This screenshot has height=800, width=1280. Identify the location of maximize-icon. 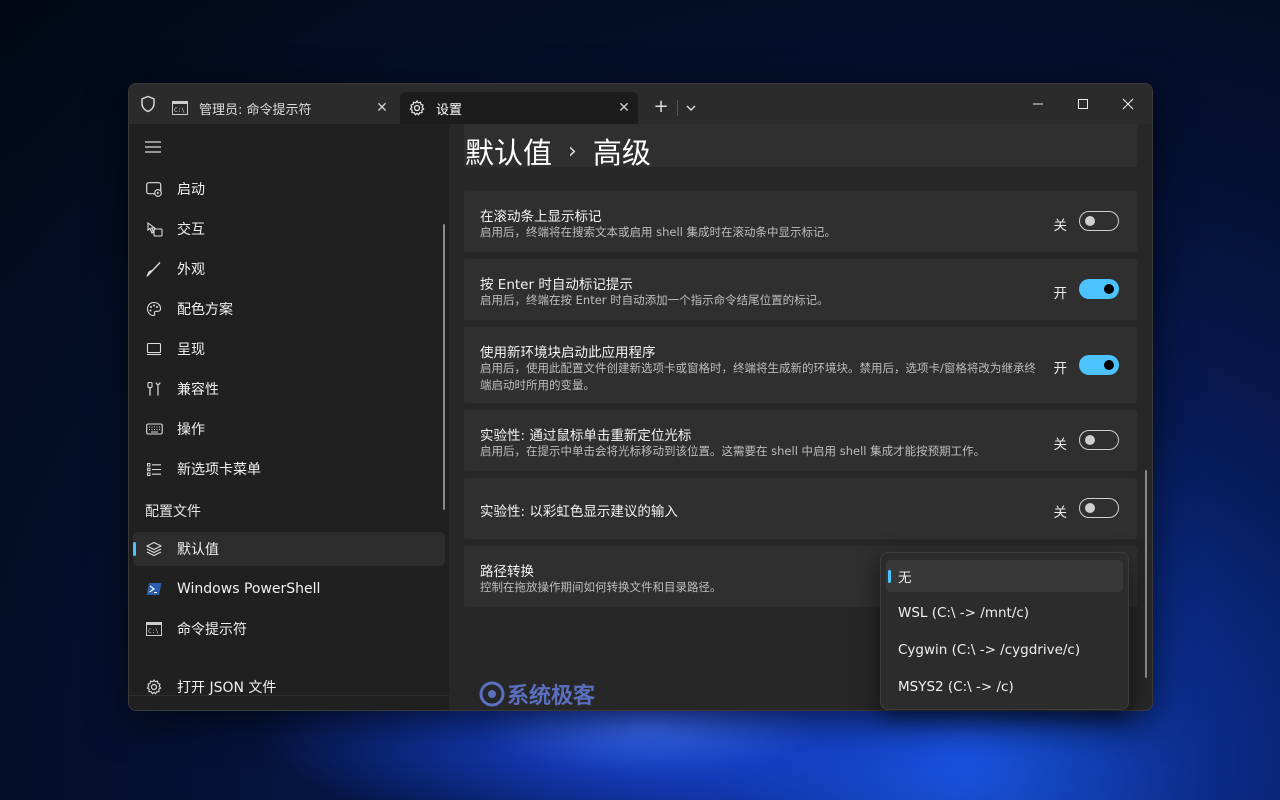
(1083, 104).